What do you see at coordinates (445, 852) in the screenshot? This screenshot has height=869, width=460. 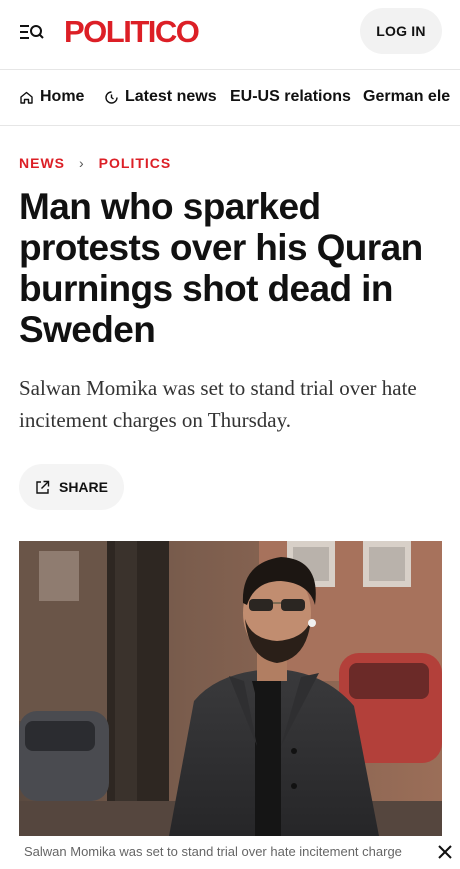 I see `close-icon` at bounding box center [445, 852].